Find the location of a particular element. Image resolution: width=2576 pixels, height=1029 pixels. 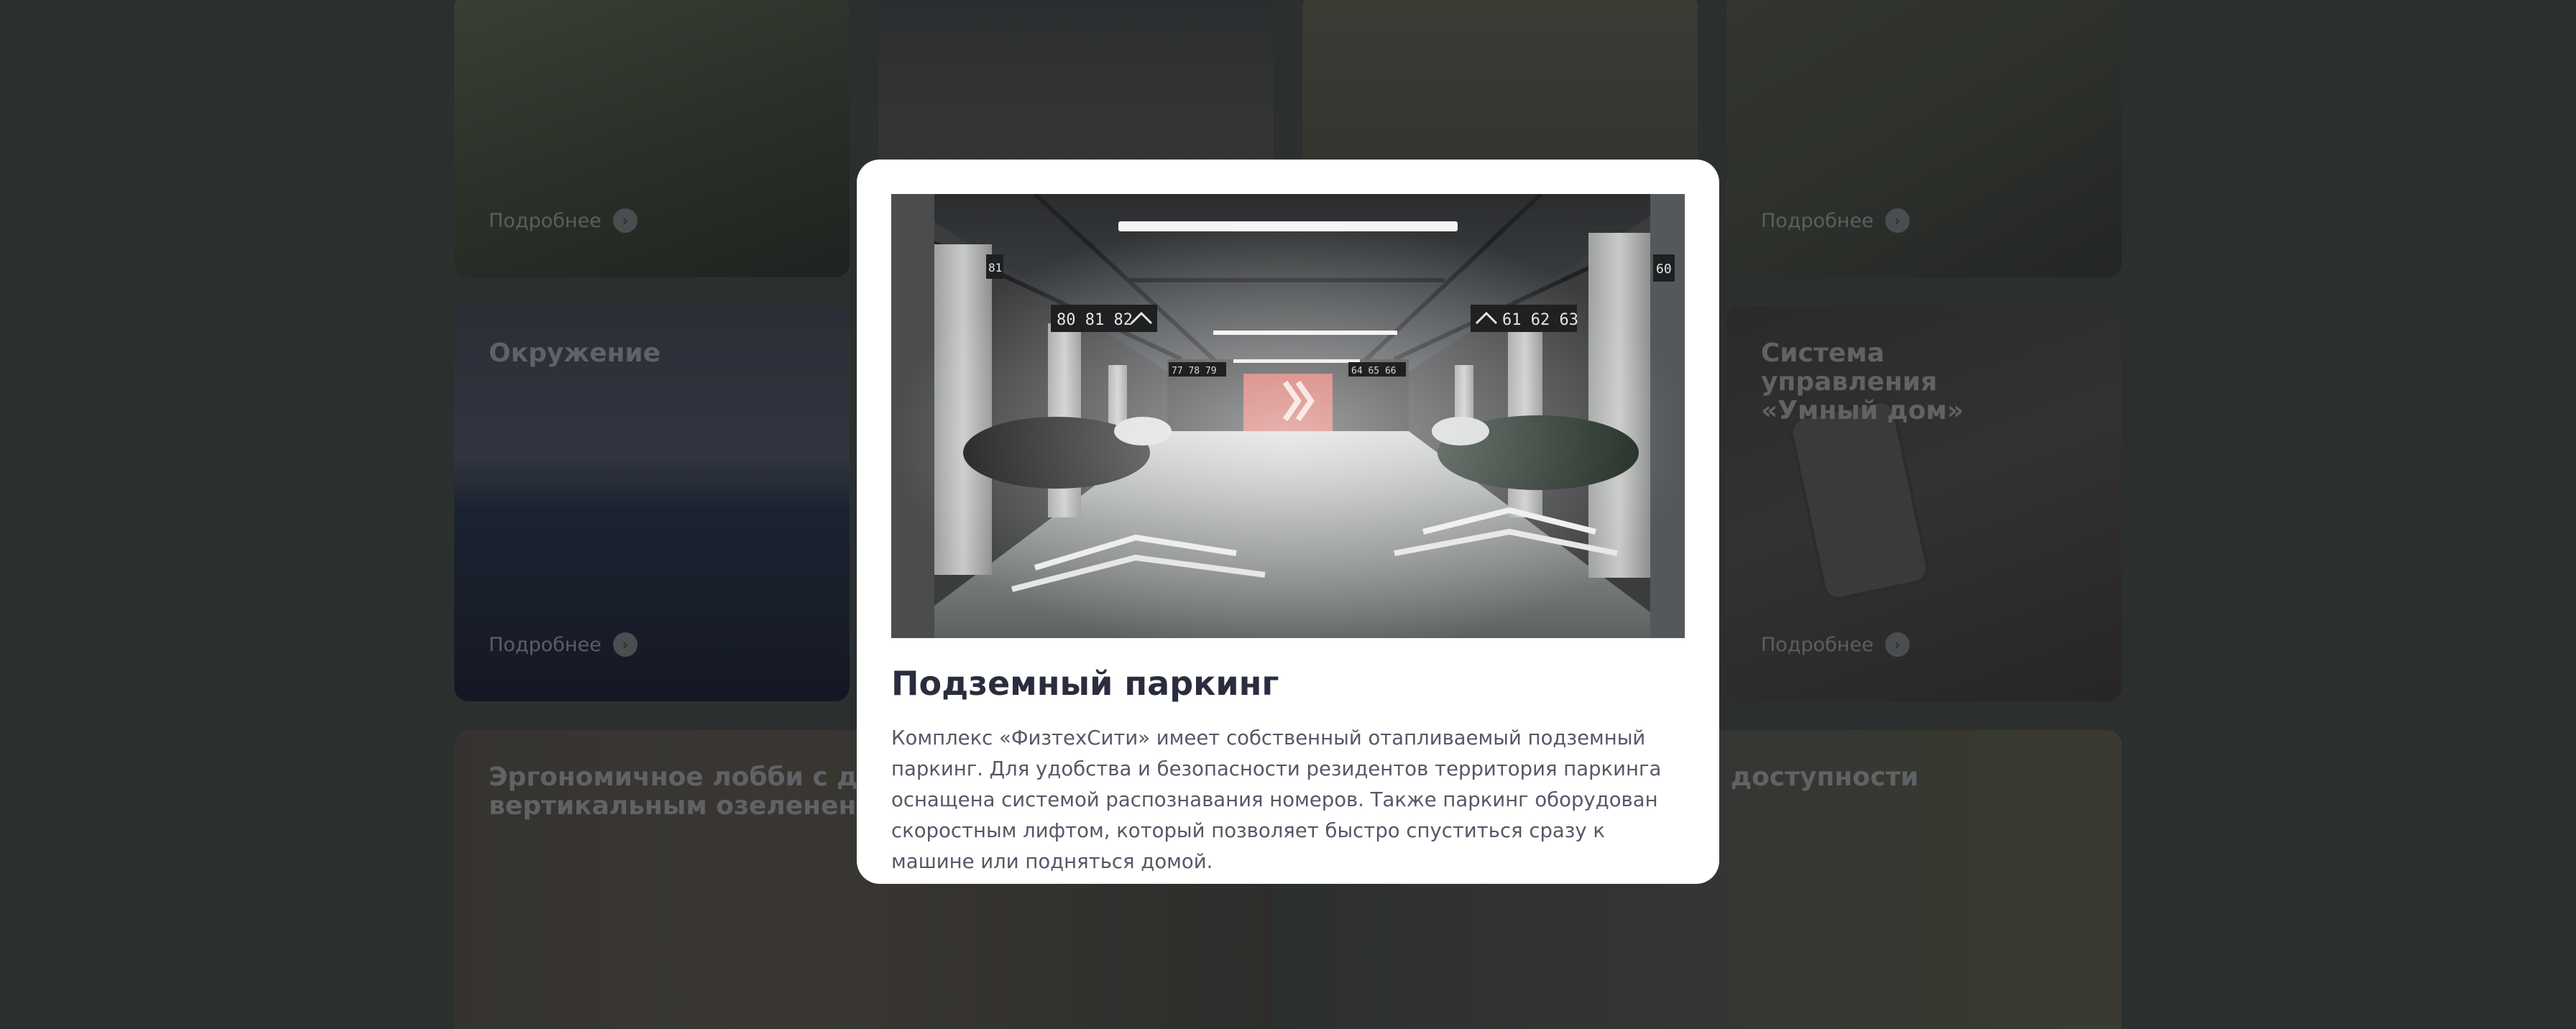

parking-sign-mid-right: 64 65 66 is located at coordinates (1374, 371).